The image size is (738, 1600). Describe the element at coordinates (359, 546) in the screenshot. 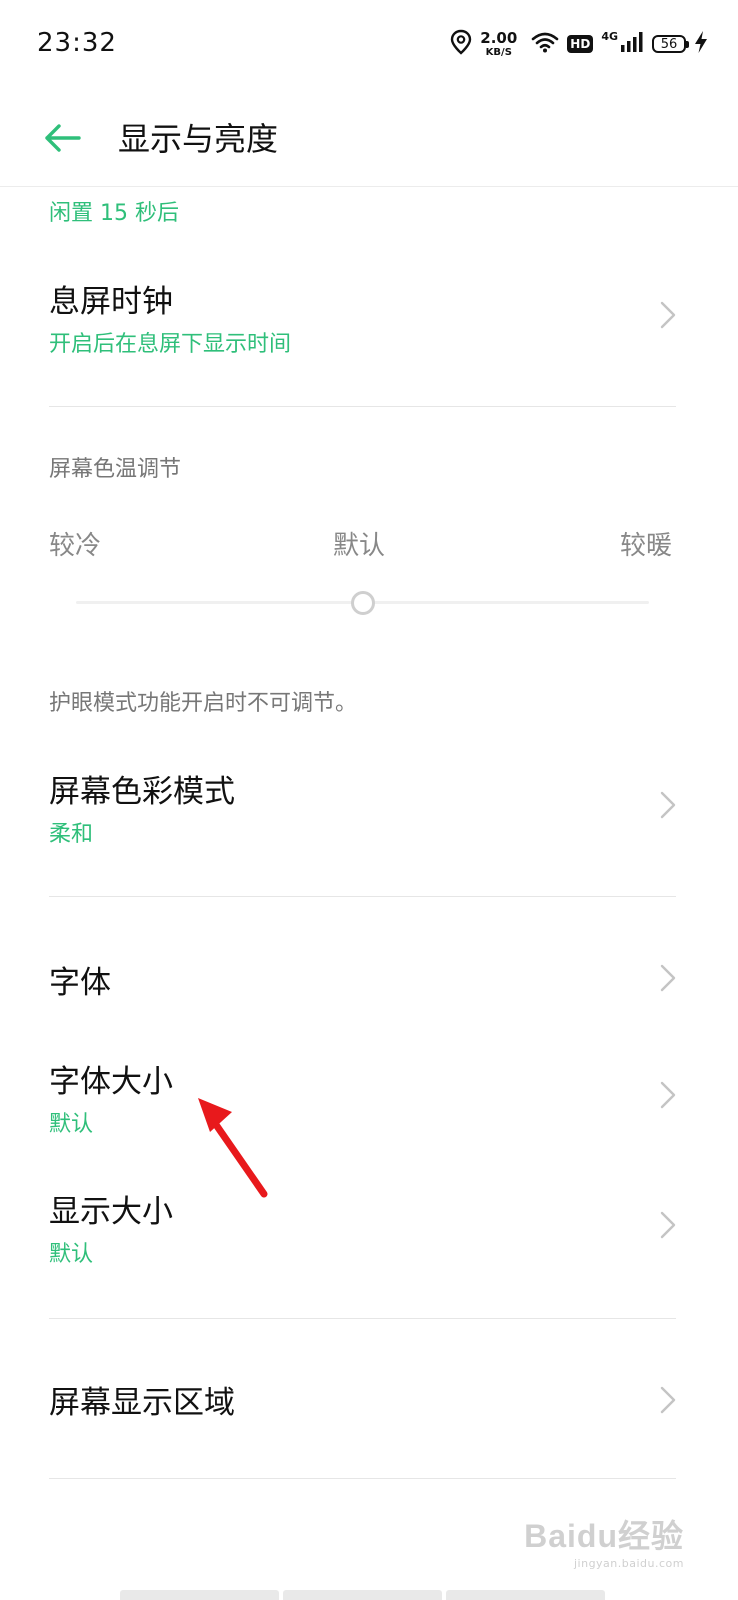

I see `color-temp-default-label: 默认` at that location.